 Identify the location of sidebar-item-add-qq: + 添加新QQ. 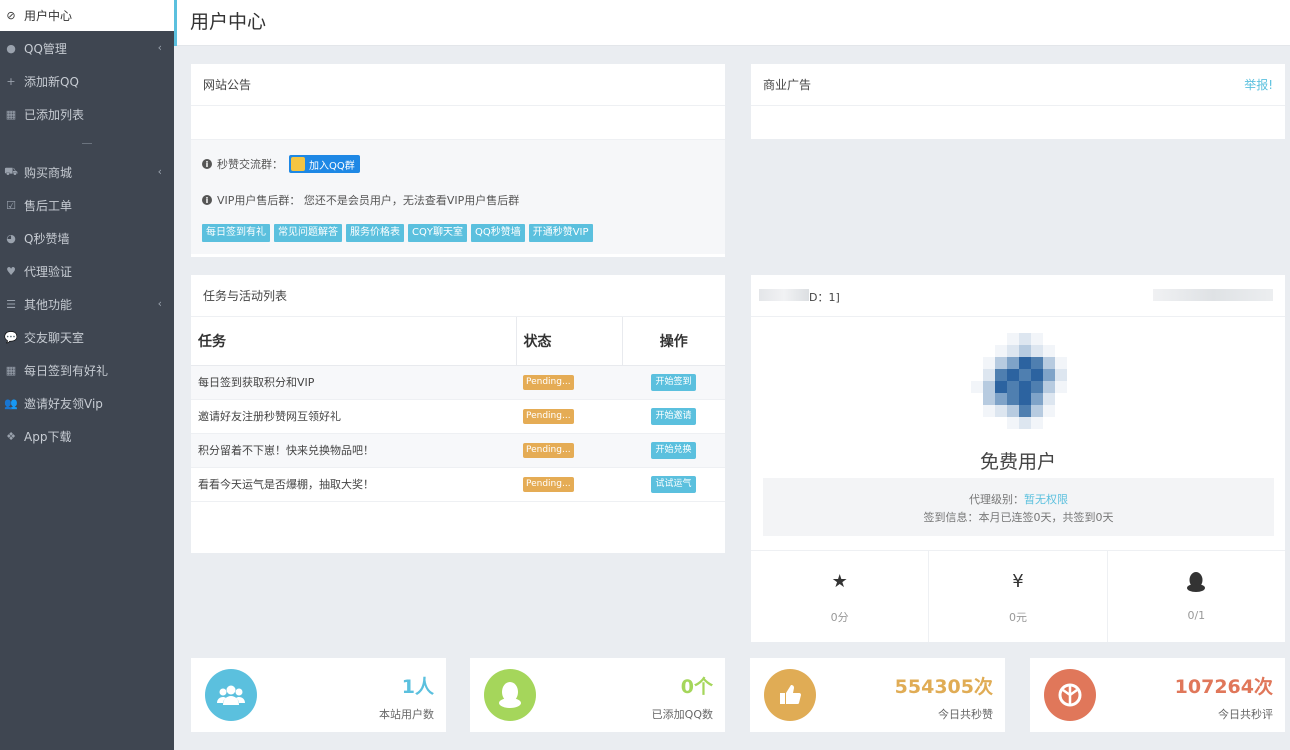
(87, 81).